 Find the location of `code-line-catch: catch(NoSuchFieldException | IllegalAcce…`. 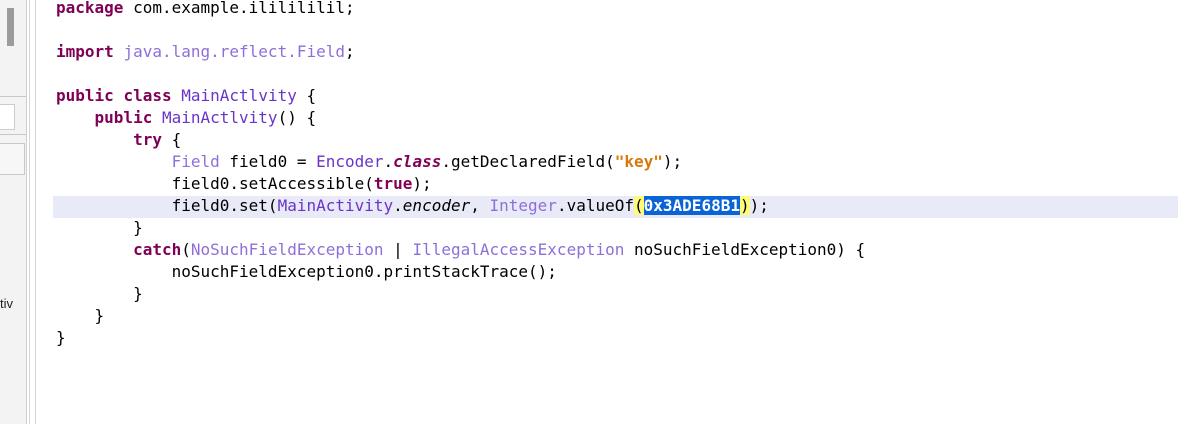

code-line-catch: catch(NoSuchFieldException | IllegalAcce… is located at coordinates (615, 251).